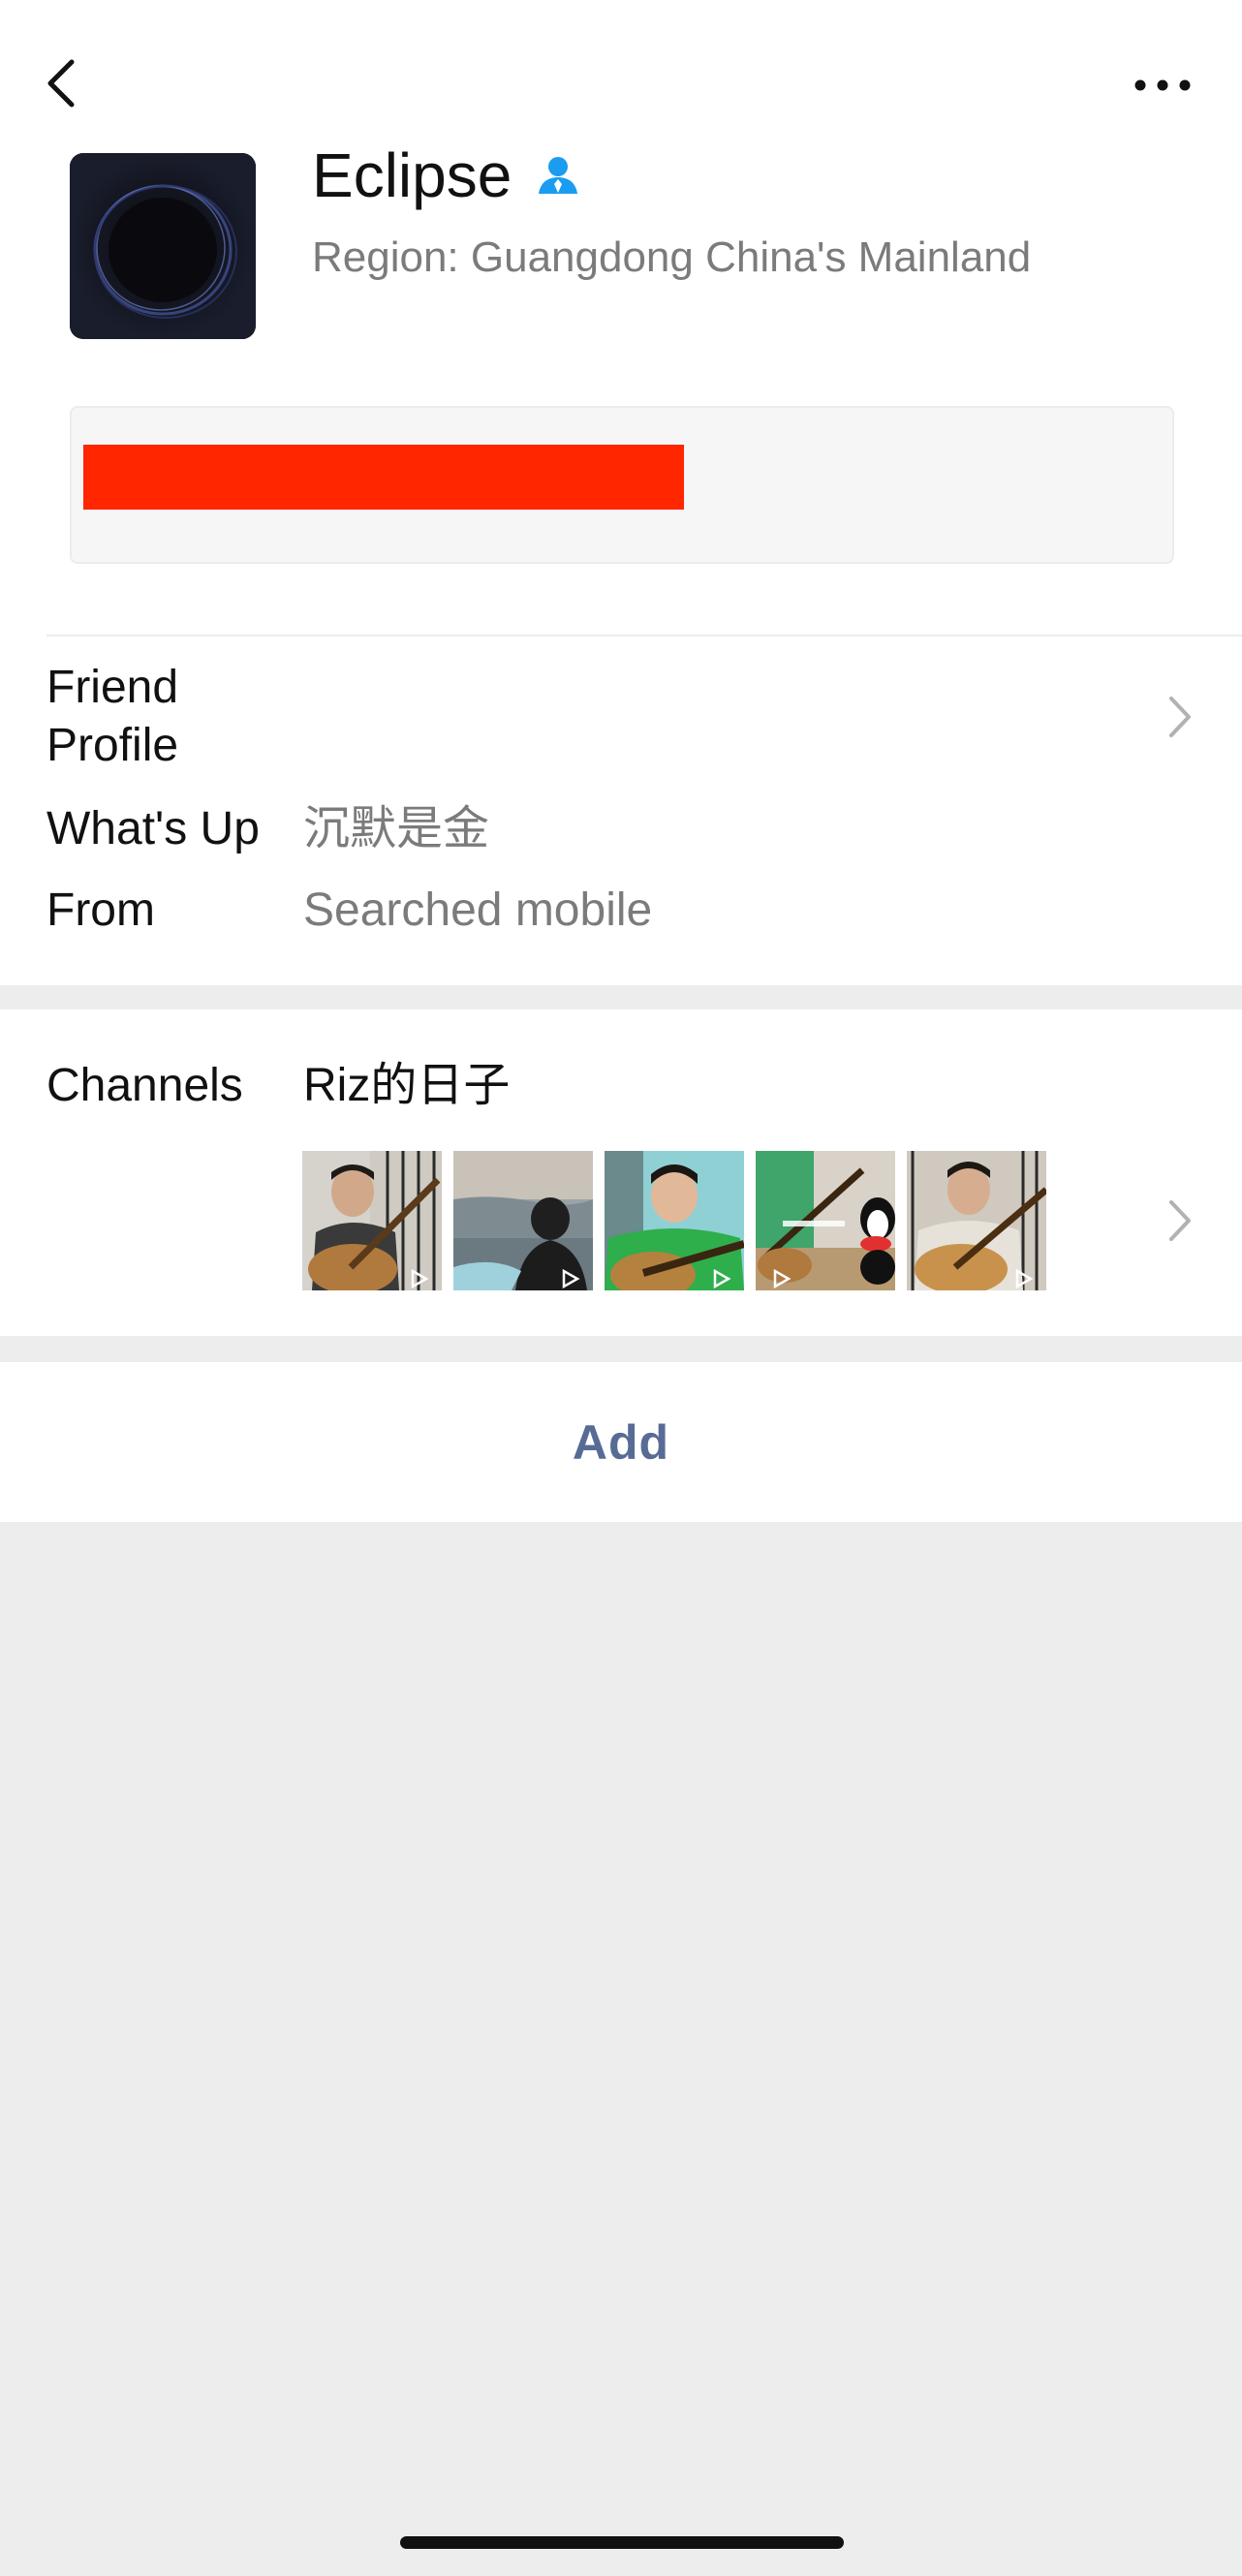 This screenshot has height=2576, width=1242. What do you see at coordinates (383, 477) in the screenshot?
I see `redaction-bar` at bounding box center [383, 477].